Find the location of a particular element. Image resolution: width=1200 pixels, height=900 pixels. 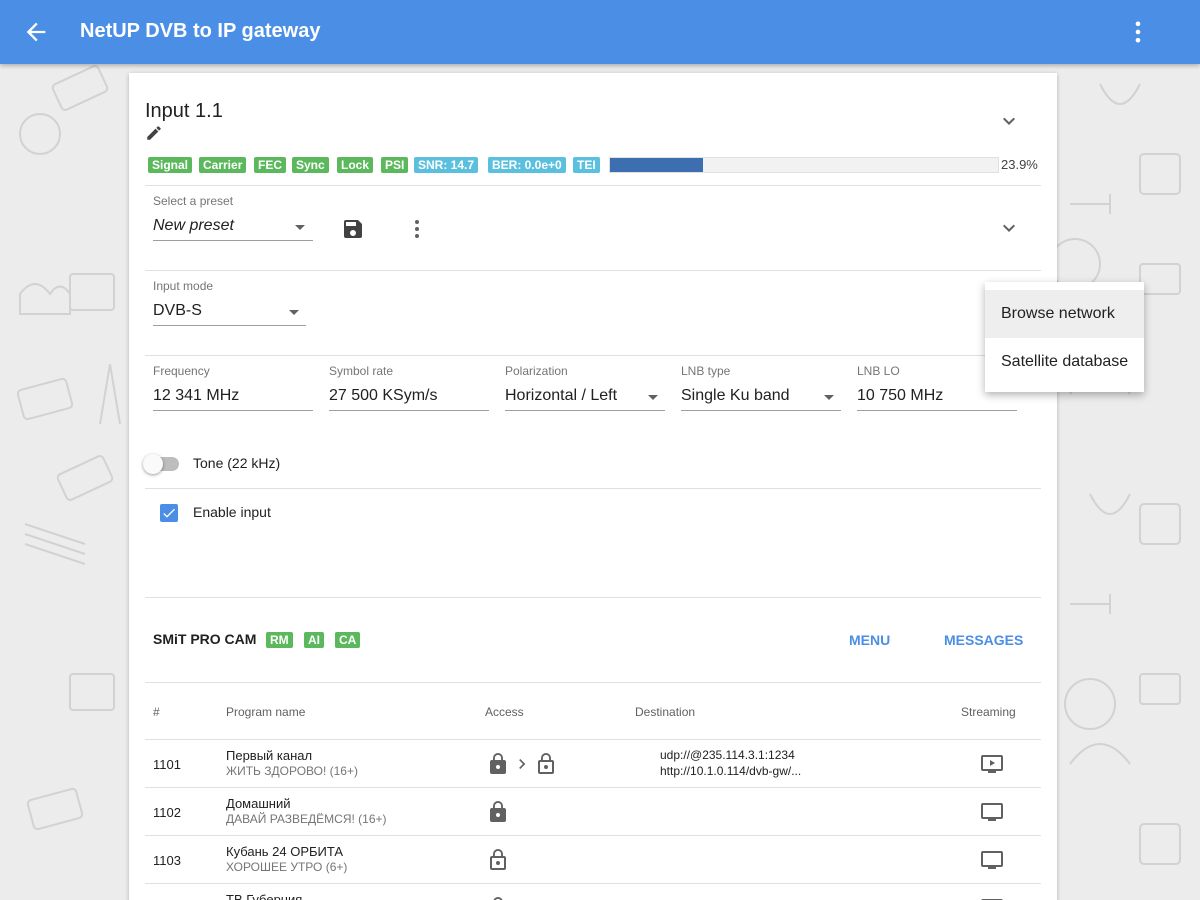

fec-badge: FEC is located at coordinates (270, 165).